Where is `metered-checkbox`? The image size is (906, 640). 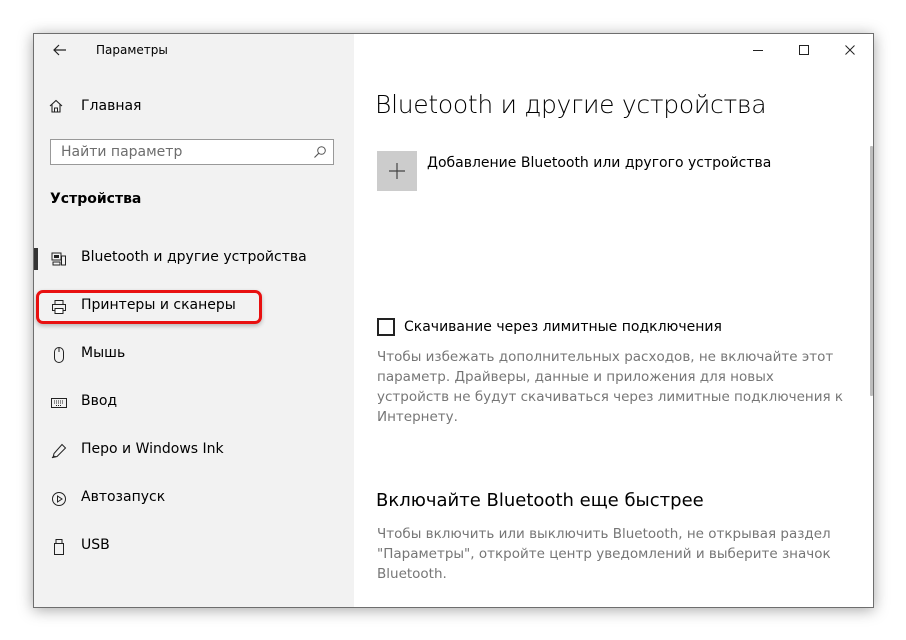 metered-checkbox is located at coordinates (386, 327).